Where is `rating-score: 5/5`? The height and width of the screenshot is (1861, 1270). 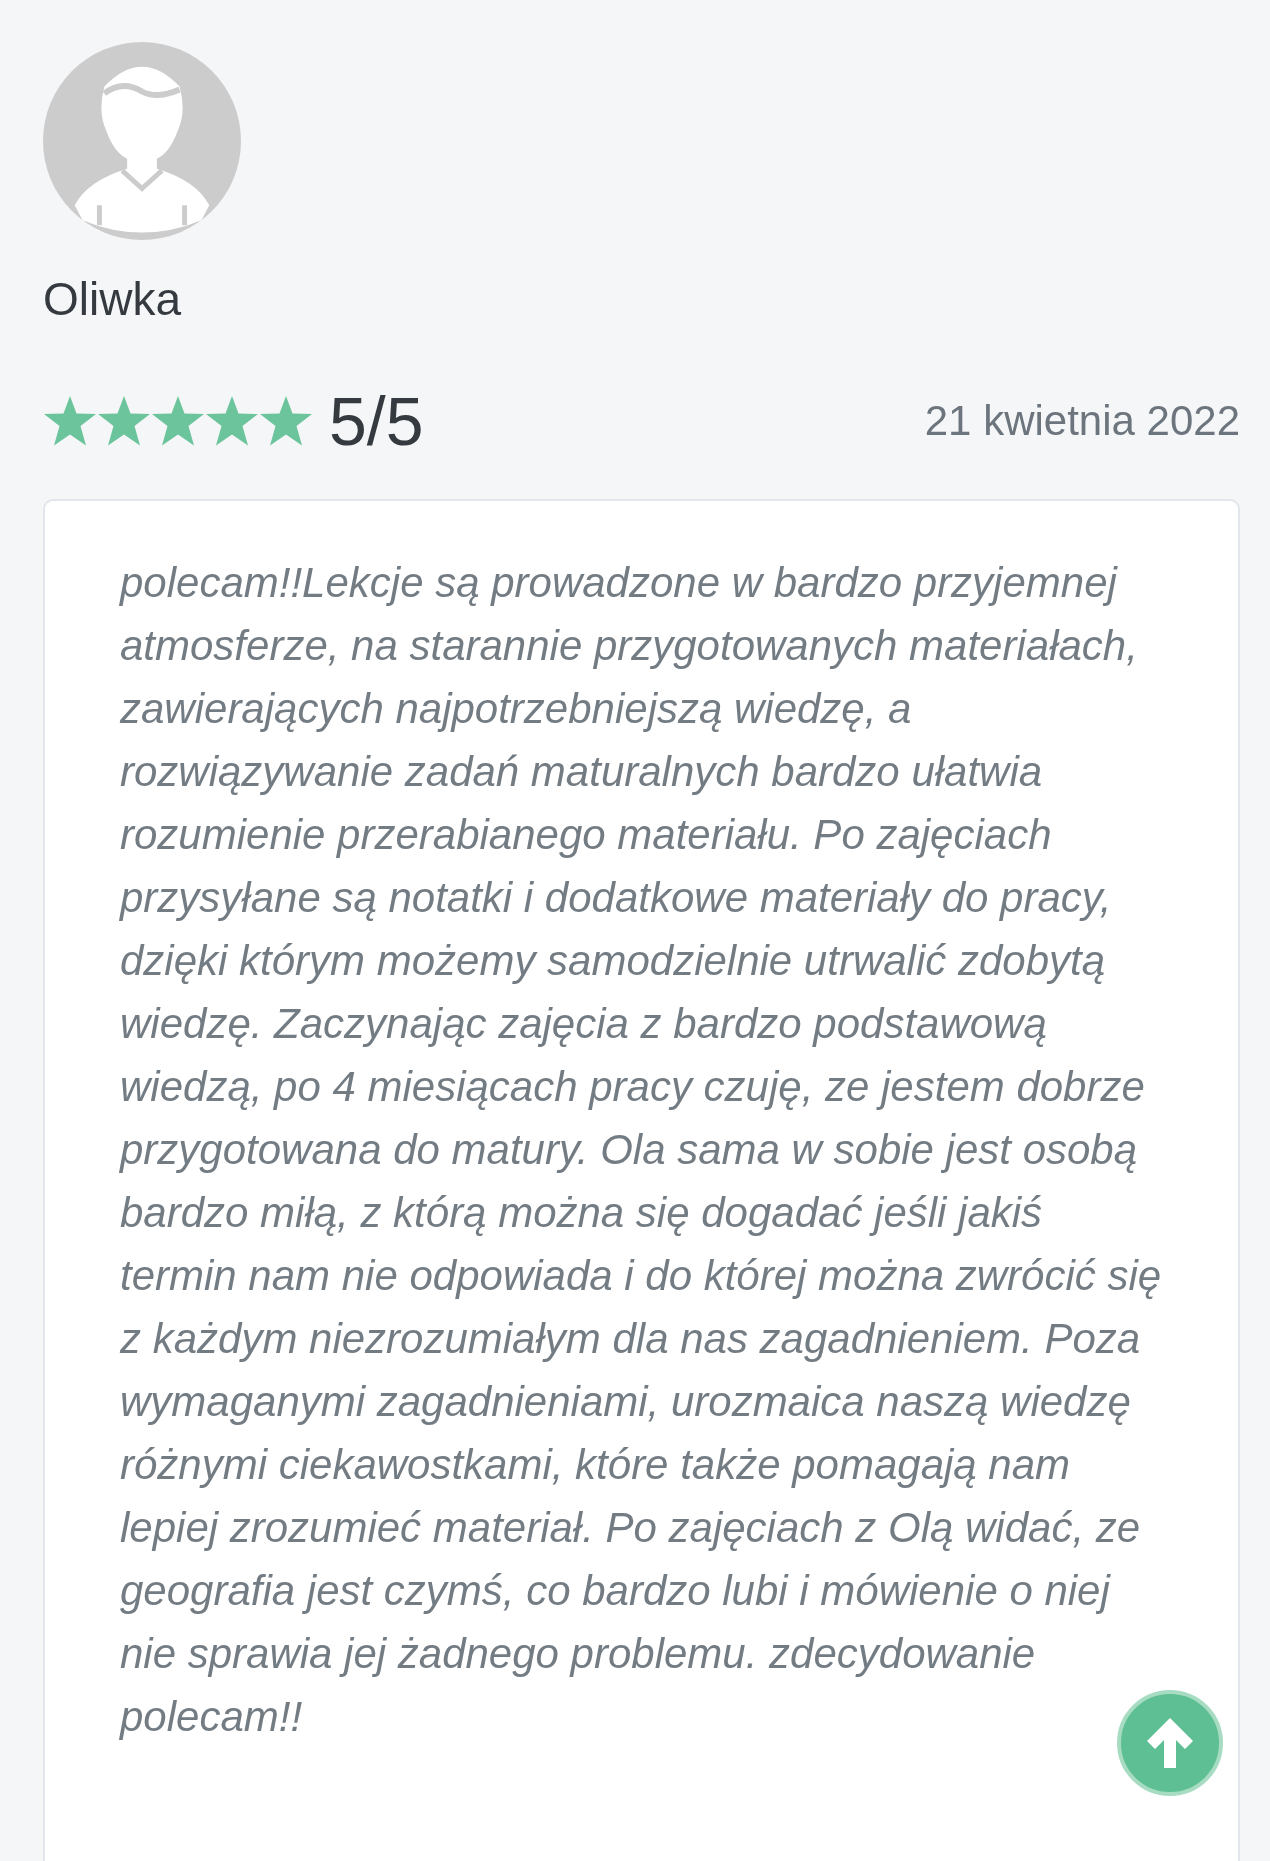 rating-score: 5/5 is located at coordinates (376, 421).